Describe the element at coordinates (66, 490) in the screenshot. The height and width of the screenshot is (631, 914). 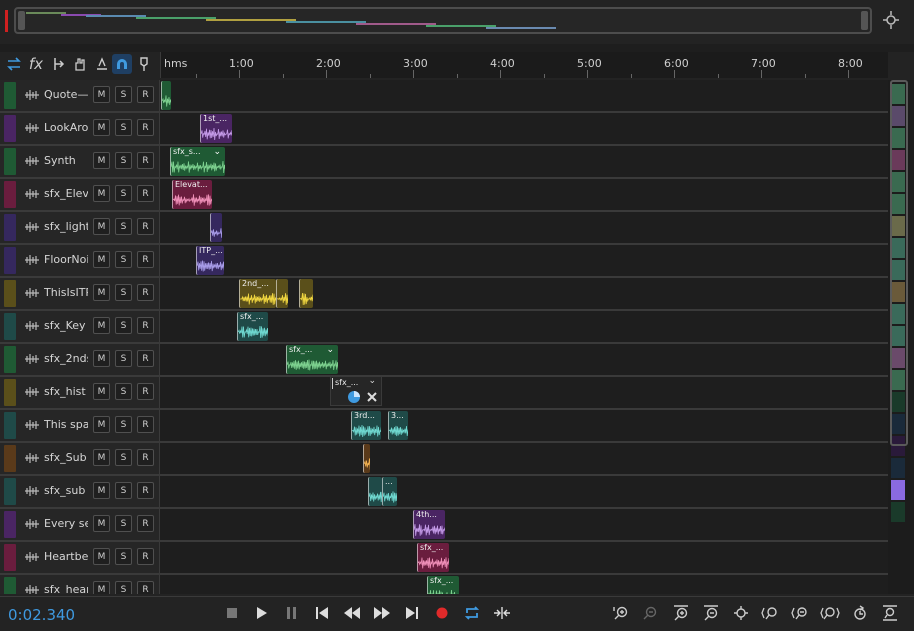
I see `track-name: sfx_sub` at that location.